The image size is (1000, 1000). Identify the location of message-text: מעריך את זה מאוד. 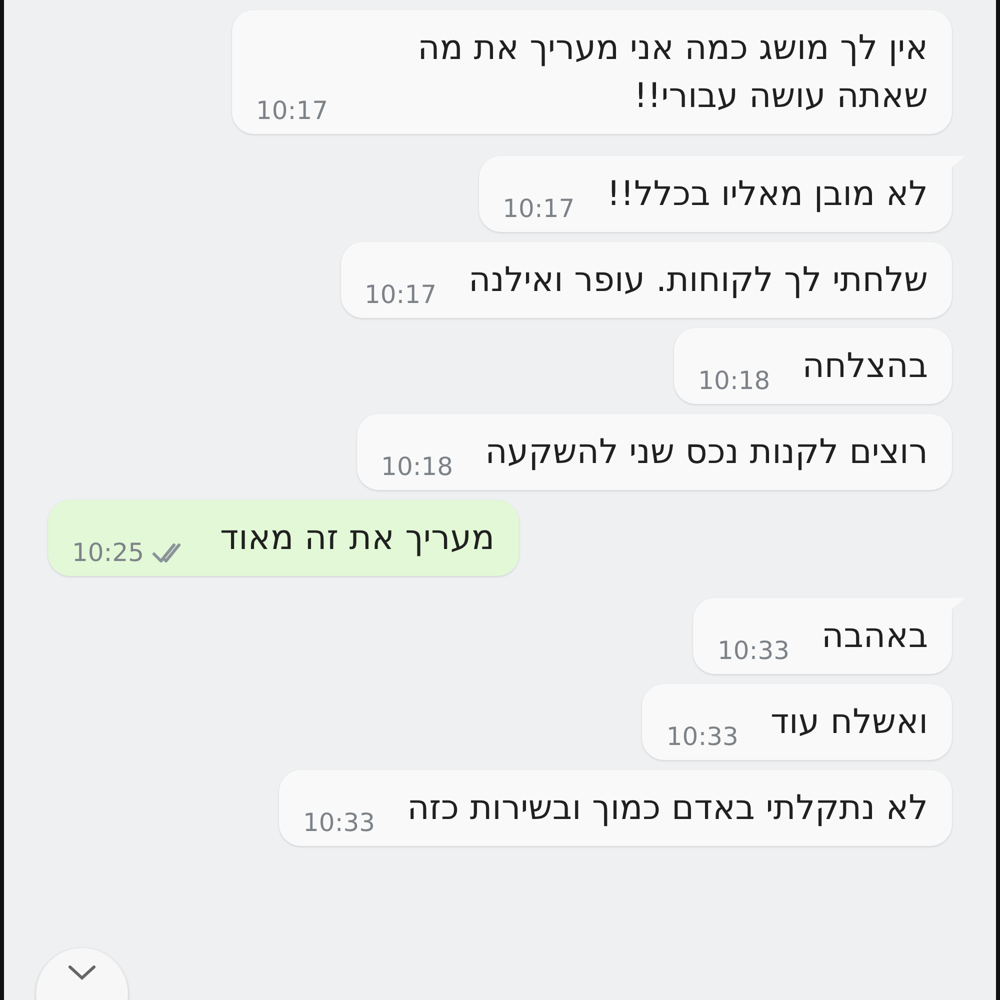
(357, 538).